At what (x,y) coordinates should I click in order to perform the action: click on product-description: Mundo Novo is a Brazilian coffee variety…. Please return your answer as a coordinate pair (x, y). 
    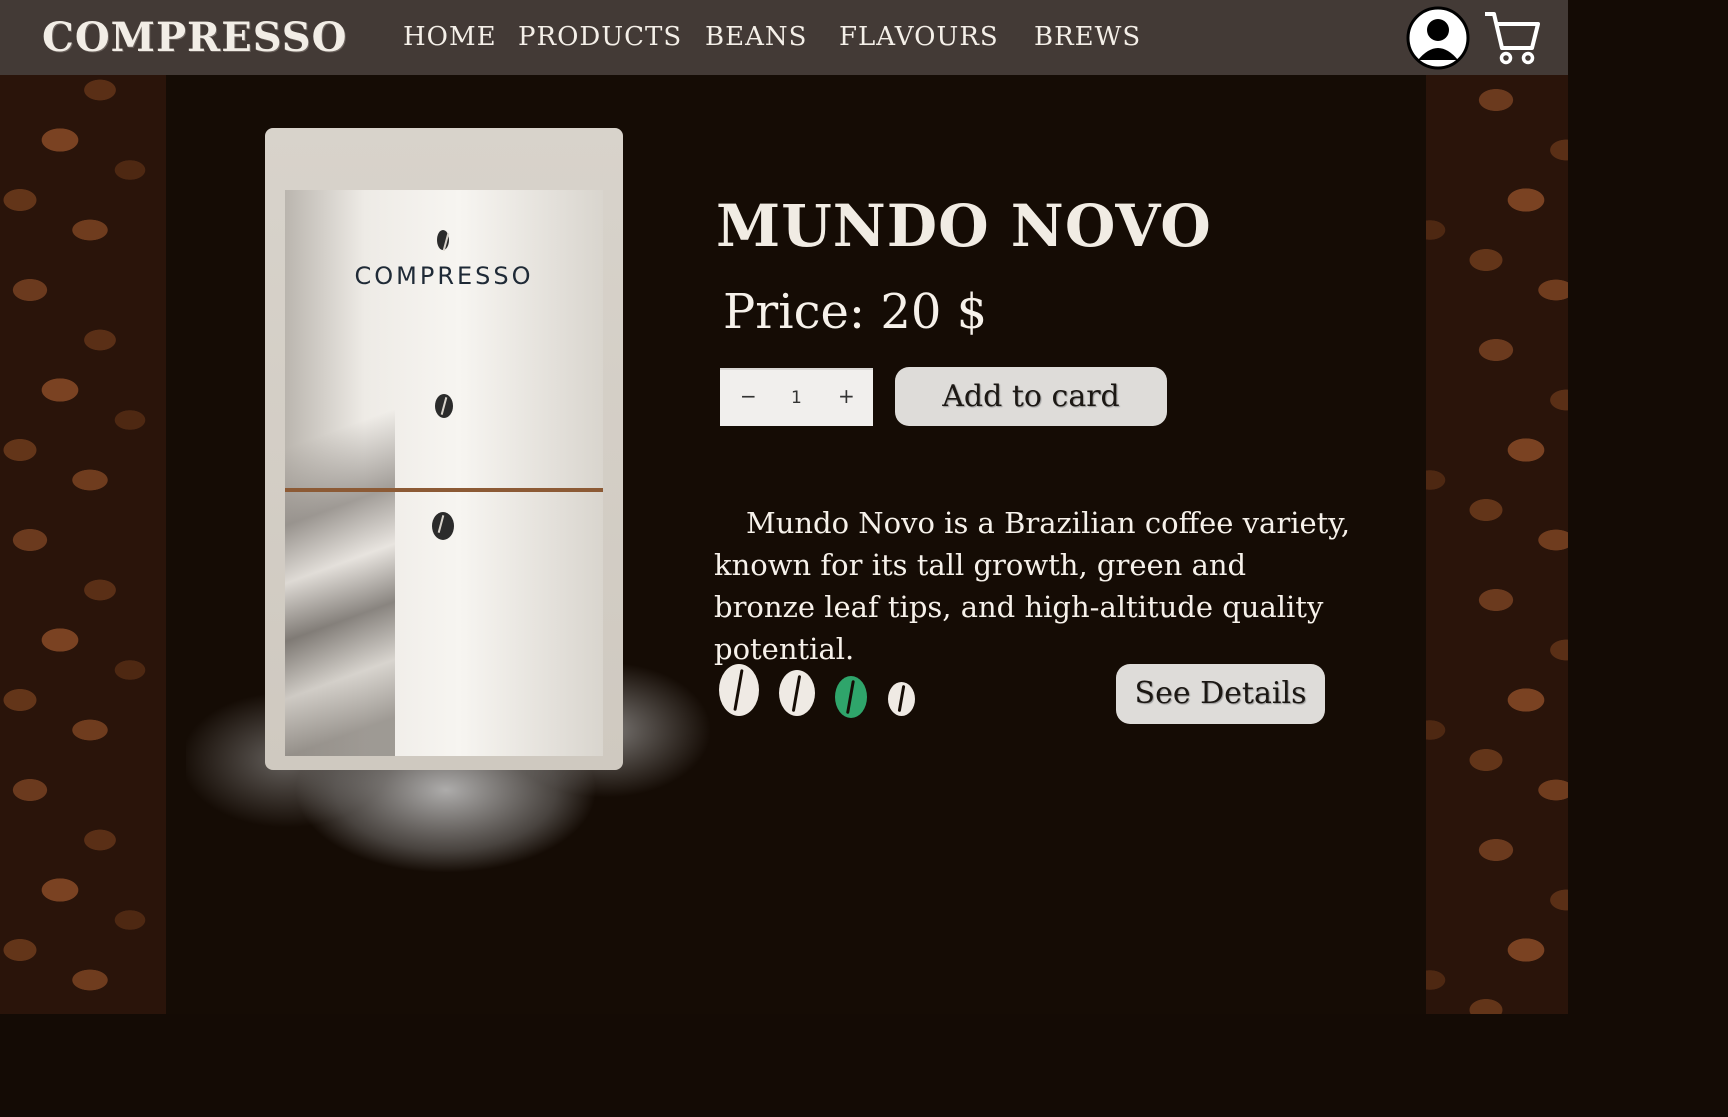
    Looking at the image, I should click on (1032, 586).